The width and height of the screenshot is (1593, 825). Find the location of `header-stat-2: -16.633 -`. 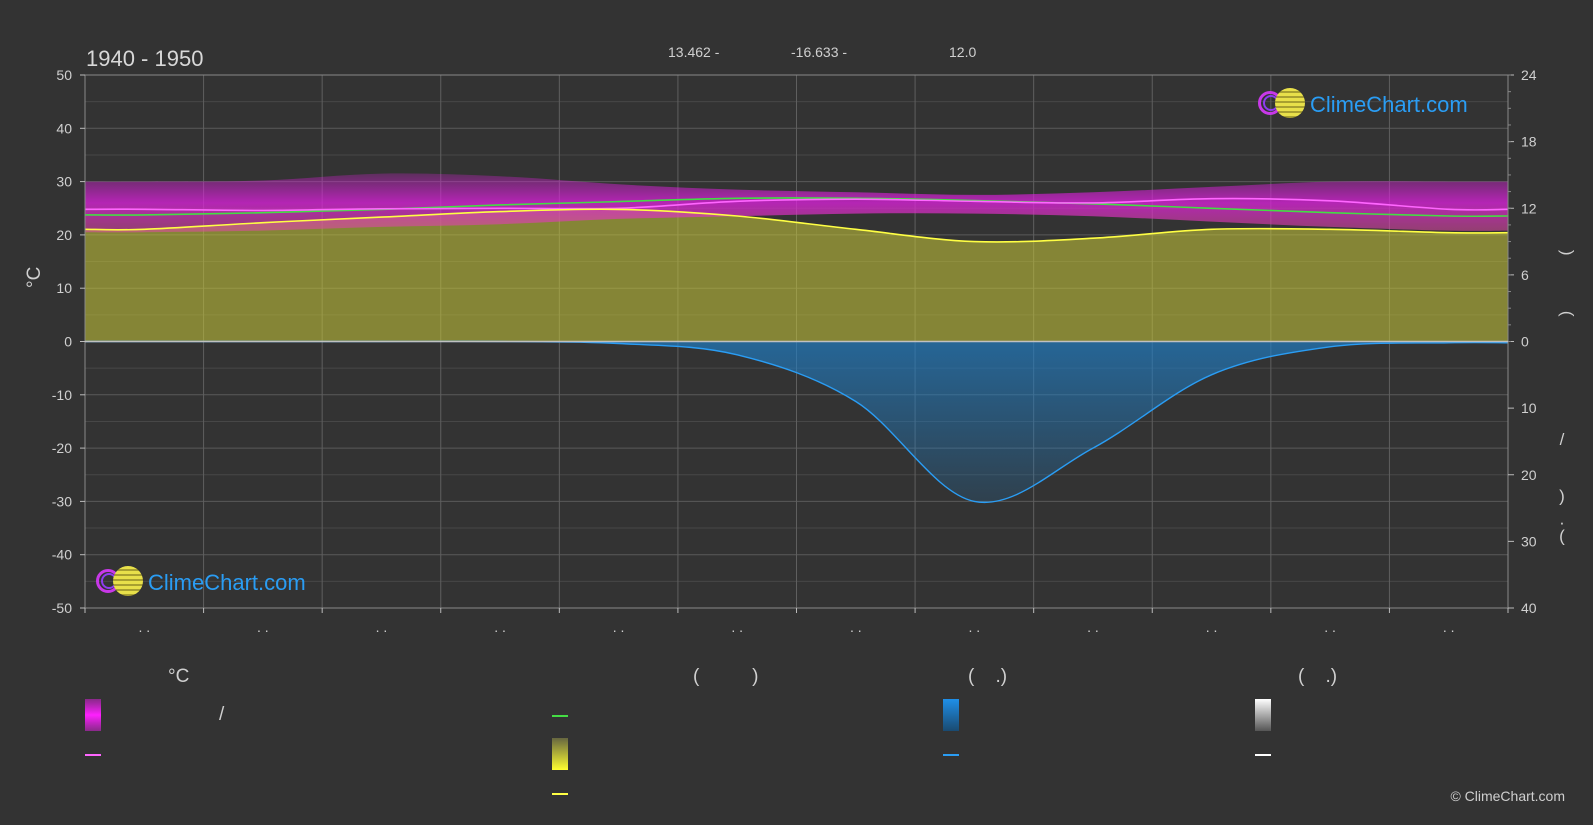

header-stat-2: -16.633 - is located at coordinates (819, 52).